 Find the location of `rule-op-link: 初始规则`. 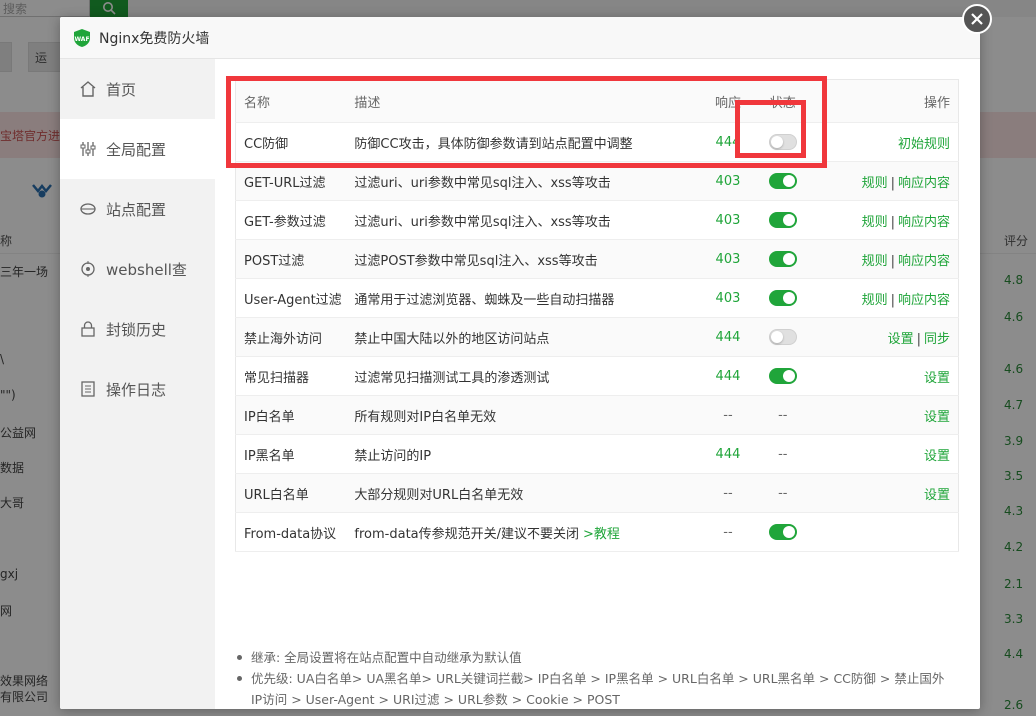

rule-op-link: 初始规则 is located at coordinates (924, 144).